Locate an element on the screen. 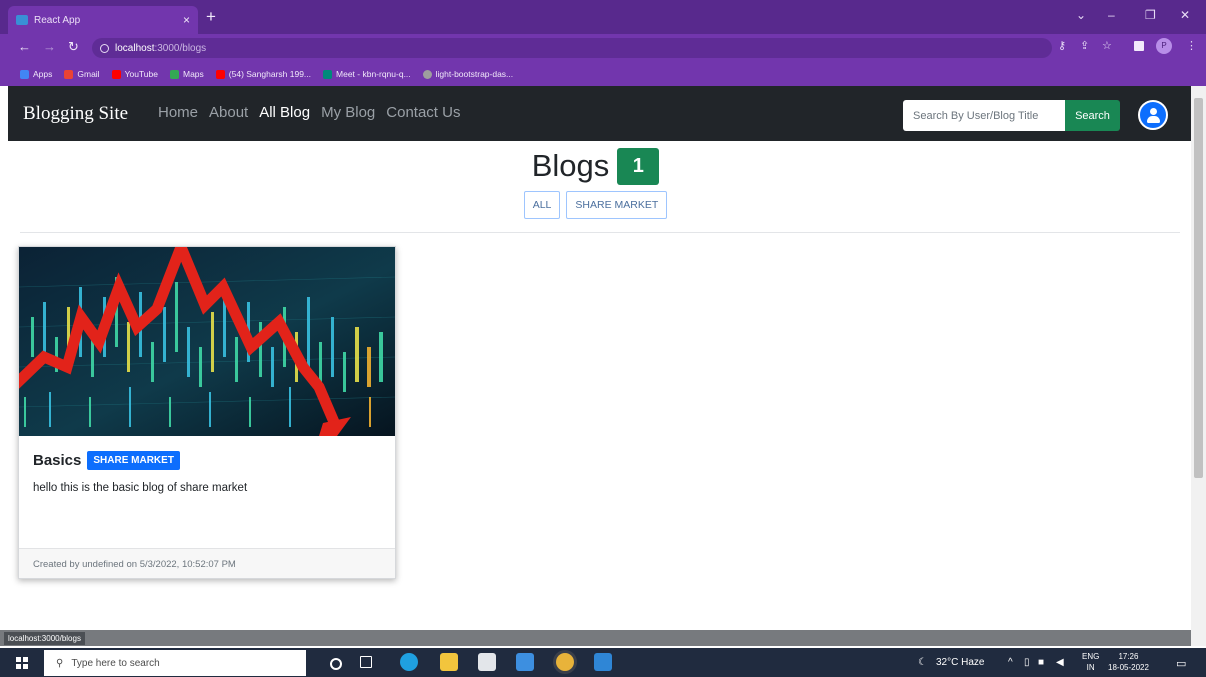  maps-icon is located at coordinates (174, 74).